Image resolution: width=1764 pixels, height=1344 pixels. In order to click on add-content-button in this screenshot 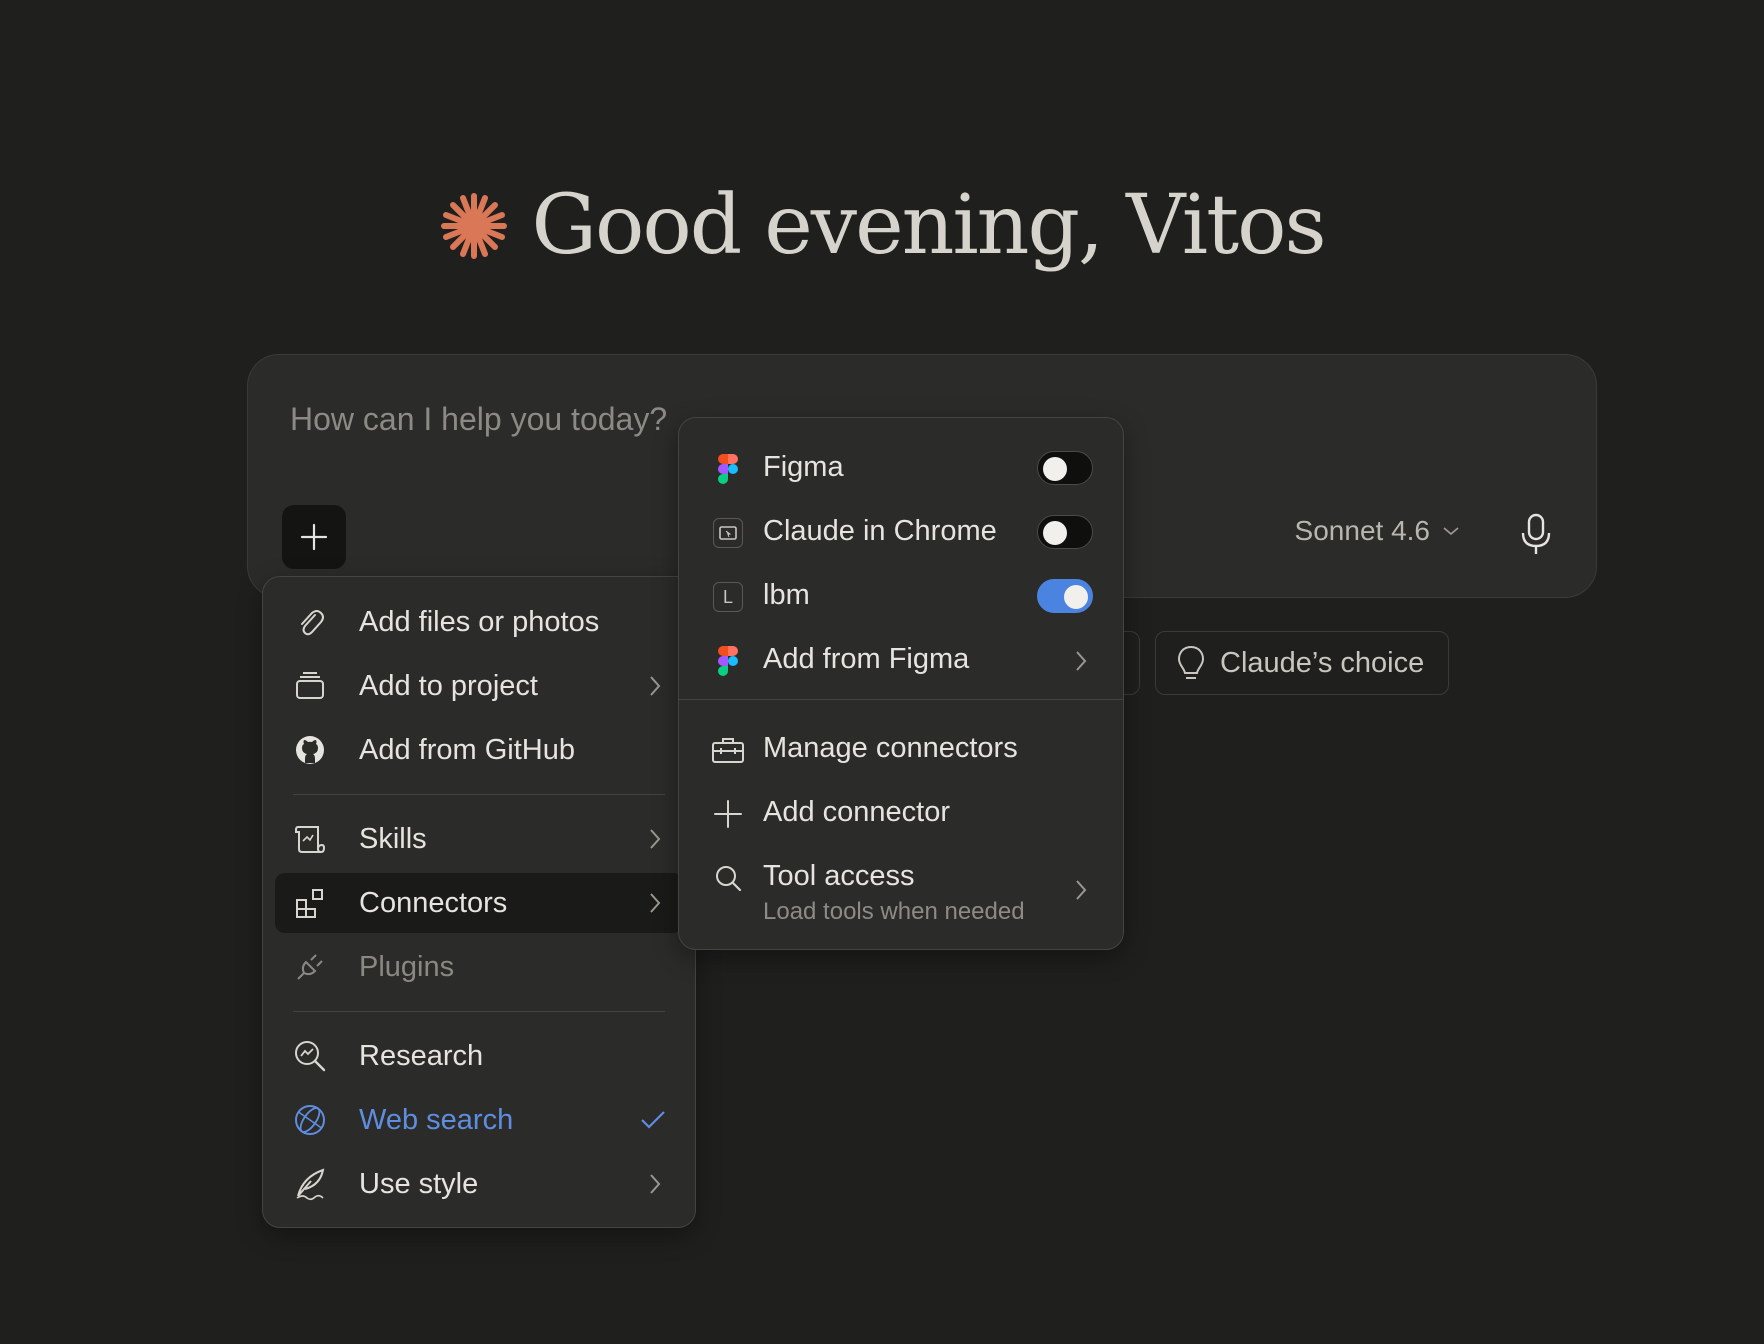, I will do `click(314, 537)`.